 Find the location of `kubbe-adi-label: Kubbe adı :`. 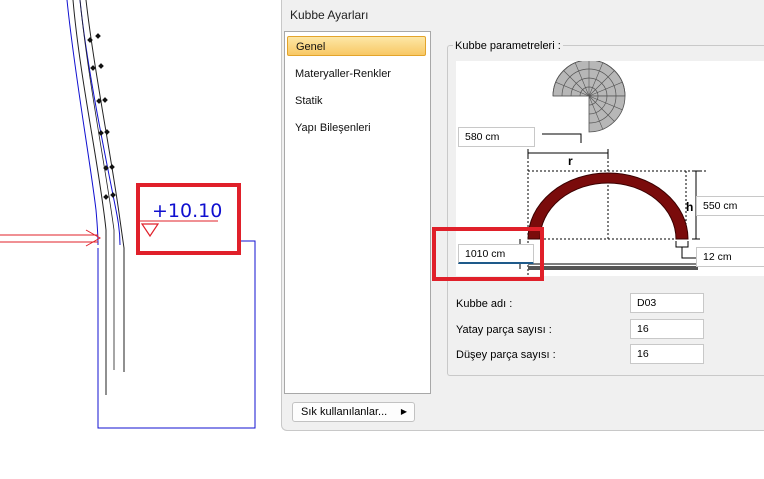

kubbe-adi-label: Kubbe adı : is located at coordinates (484, 304).